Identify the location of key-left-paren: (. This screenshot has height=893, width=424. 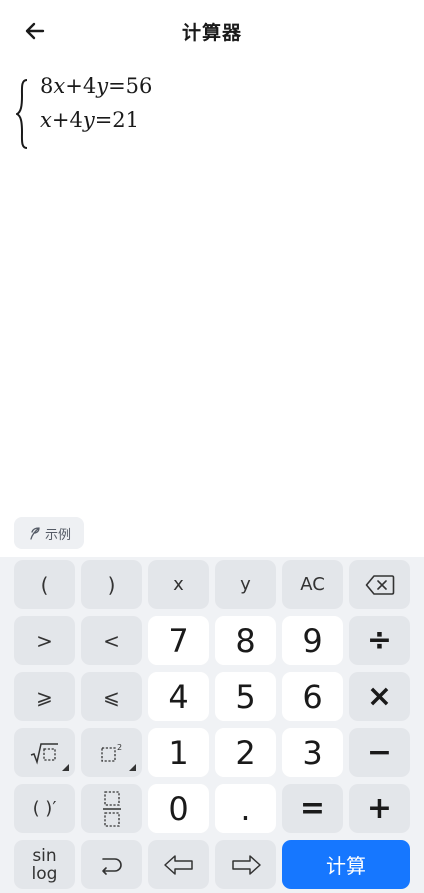
(44, 584).